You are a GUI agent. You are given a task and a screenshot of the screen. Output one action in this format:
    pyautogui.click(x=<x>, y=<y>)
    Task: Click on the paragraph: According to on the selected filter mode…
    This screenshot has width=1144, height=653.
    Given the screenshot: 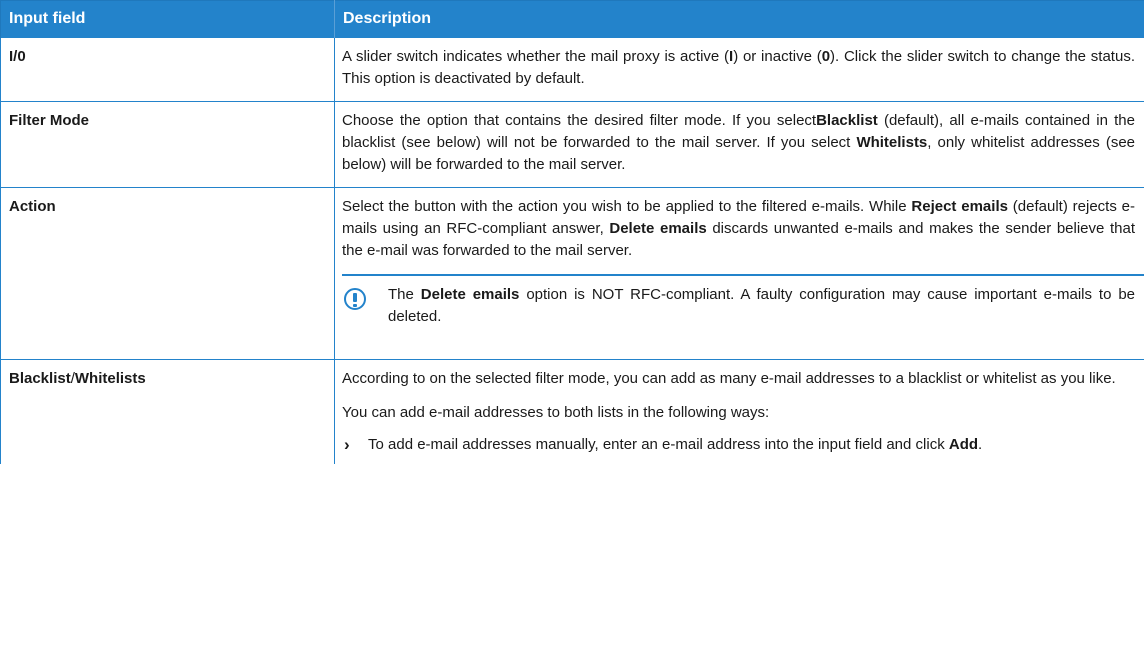 What is the action you would take?
    pyautogui.click(x=729, y=378)
    